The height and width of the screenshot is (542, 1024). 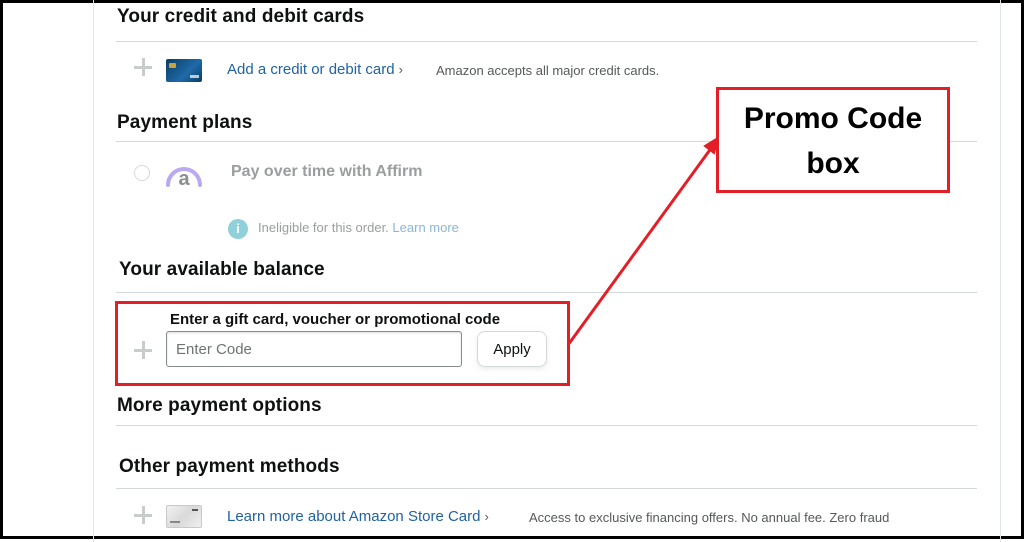 I want to click on callout-line-2: box, so click(x=833, y=163).